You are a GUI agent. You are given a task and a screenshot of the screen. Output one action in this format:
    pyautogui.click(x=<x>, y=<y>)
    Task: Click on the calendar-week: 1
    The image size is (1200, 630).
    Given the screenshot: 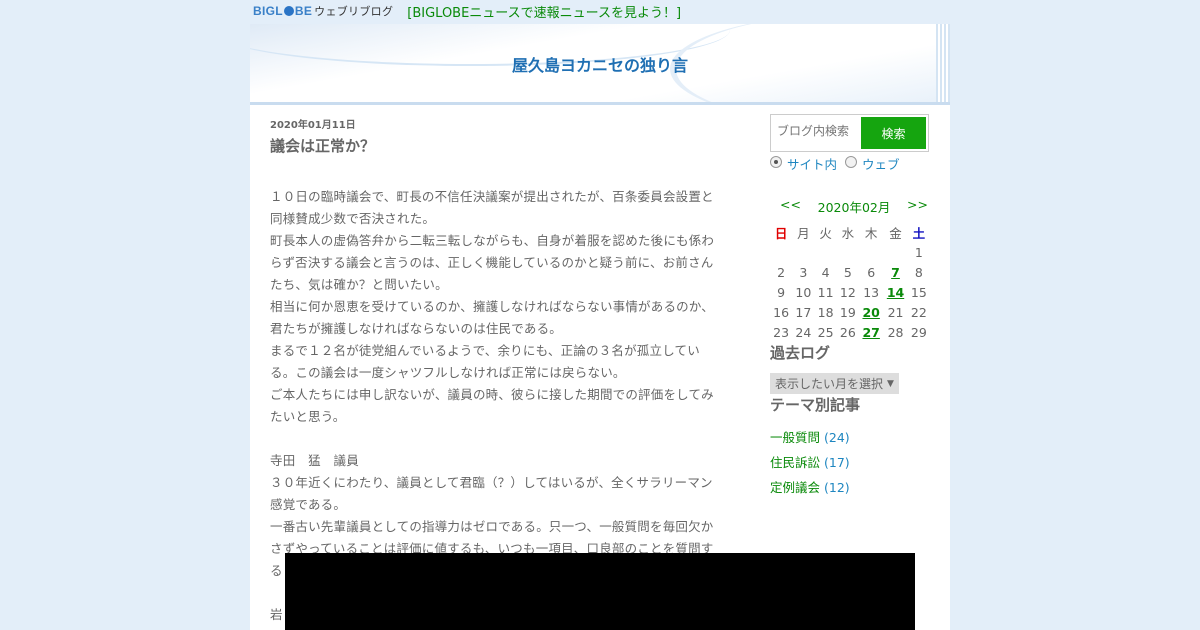 What is the action you would take?
    pyautogui.click(x=850, y=252)
    